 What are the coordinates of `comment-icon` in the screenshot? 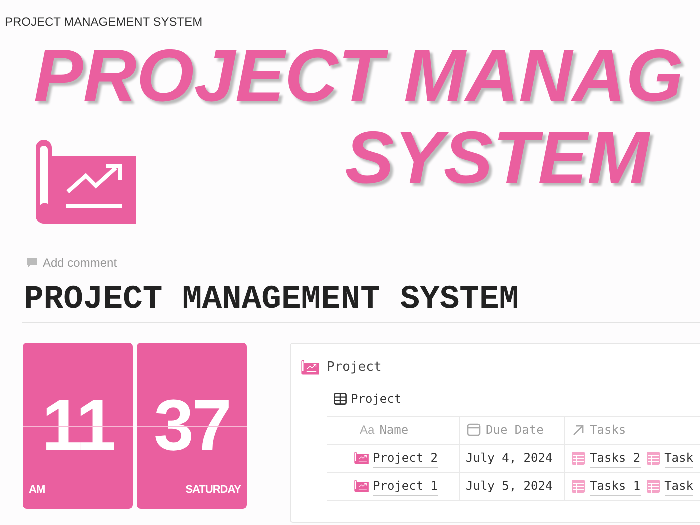 It's located at (32, 263).